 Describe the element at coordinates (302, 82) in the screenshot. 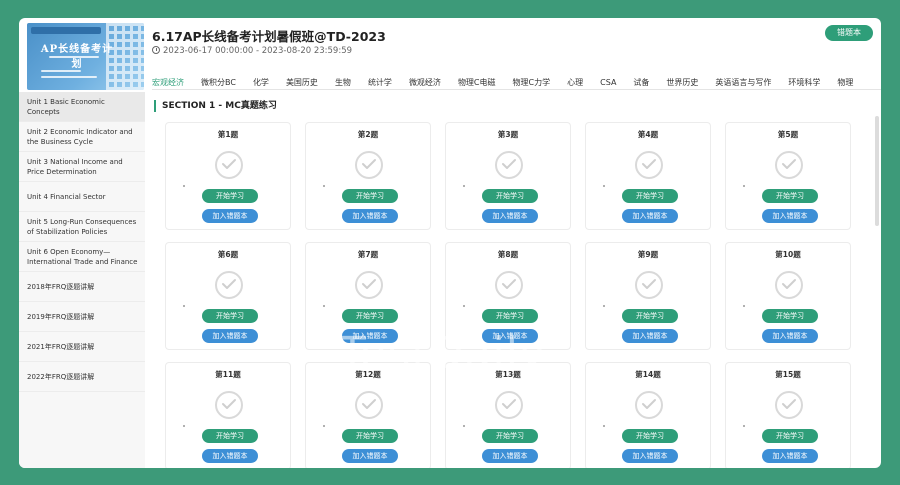

I see `tab-3: 美国历史` at that location.